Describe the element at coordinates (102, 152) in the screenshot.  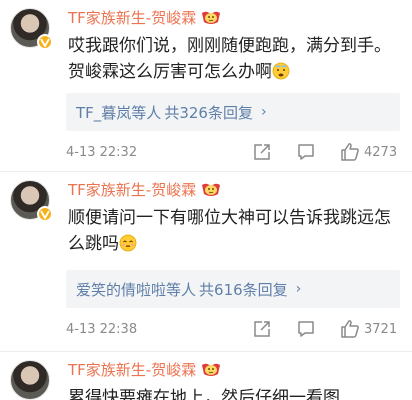
I see `comment-time: 4-13 22:32` at that location.